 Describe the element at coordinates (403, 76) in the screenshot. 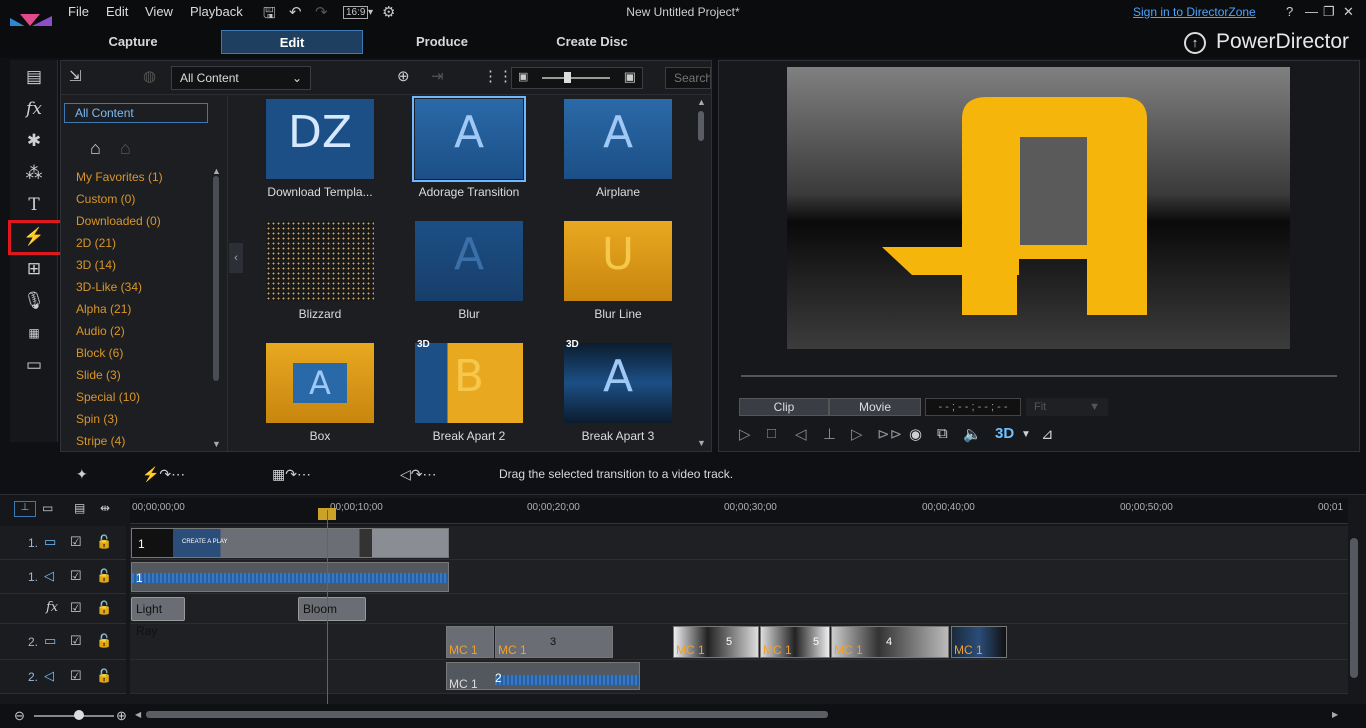

I see `add-to-timeline-icon: ⊕` at that location.